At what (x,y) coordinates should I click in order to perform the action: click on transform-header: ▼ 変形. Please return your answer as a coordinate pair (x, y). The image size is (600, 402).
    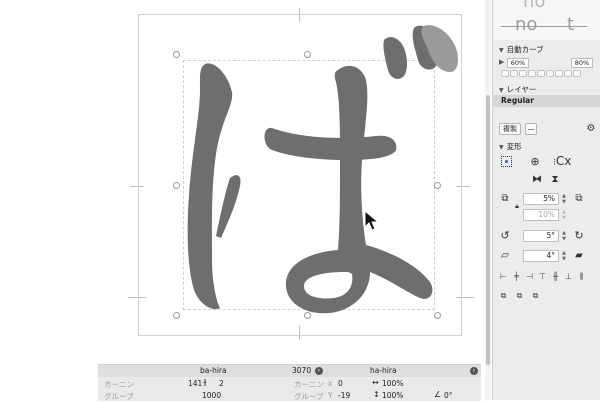
    Looking at the image, I should click on (510, 146).